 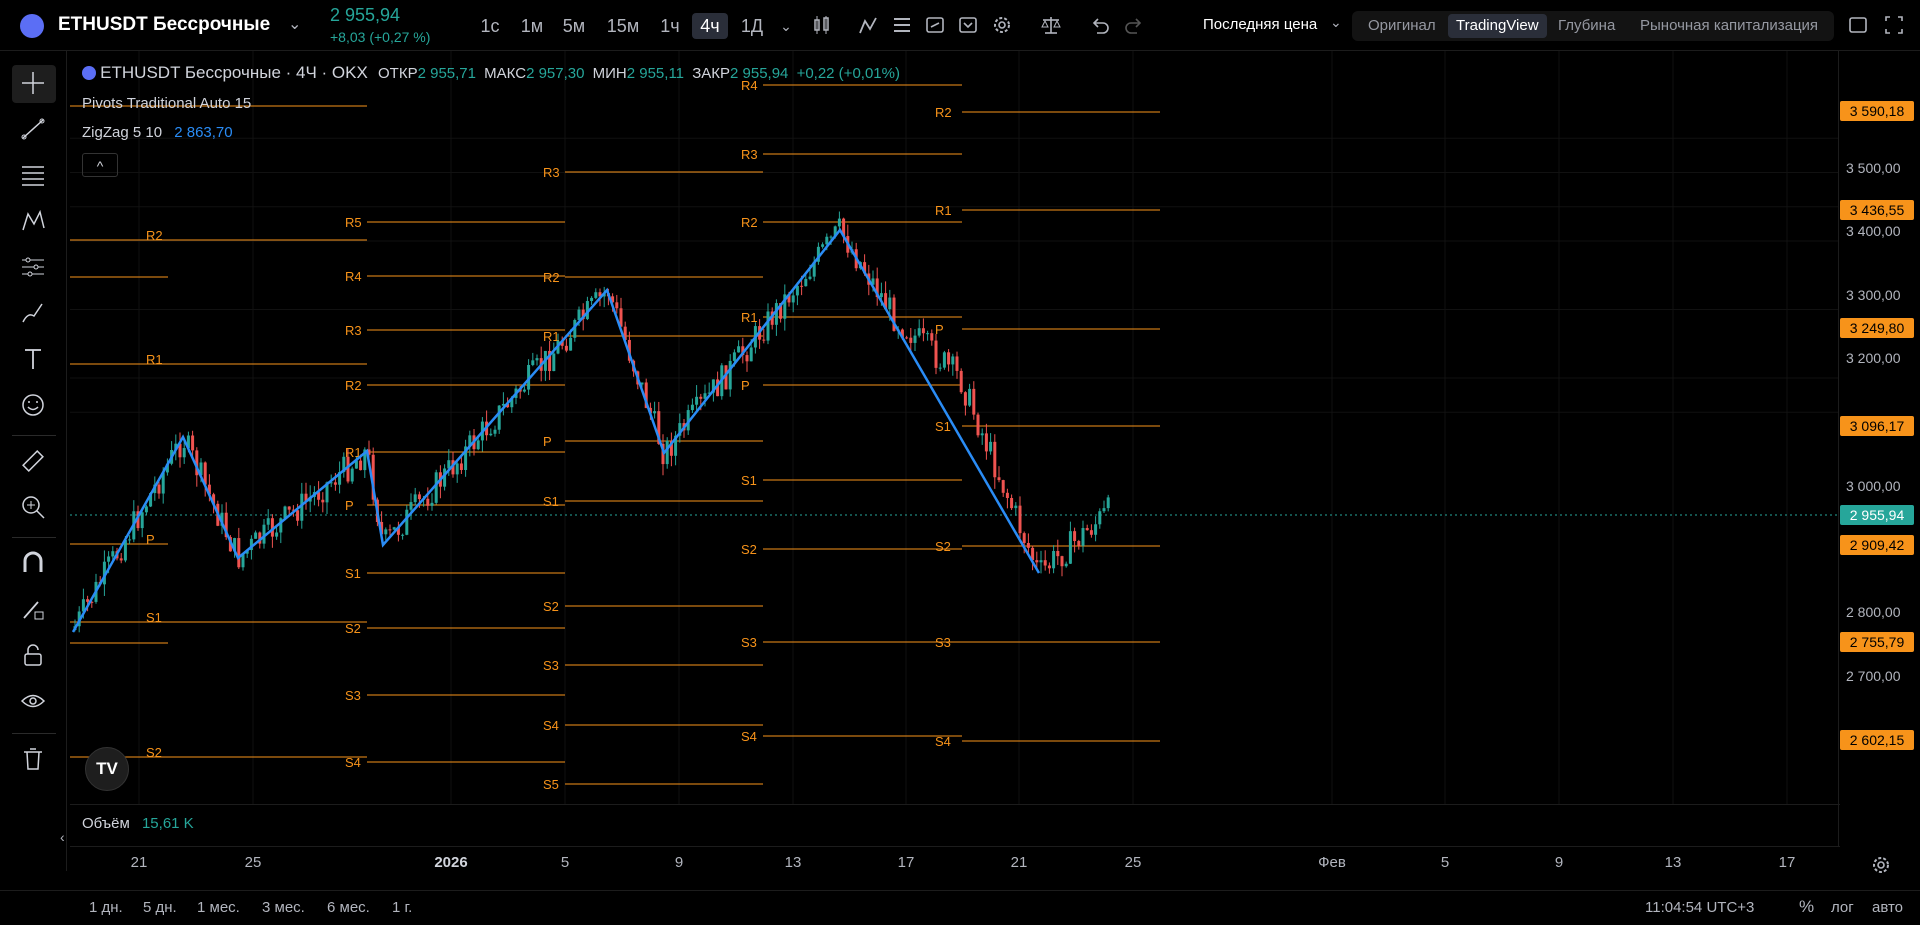 I want to click on pivot-level-label: S3, so click(x=943, y=642).